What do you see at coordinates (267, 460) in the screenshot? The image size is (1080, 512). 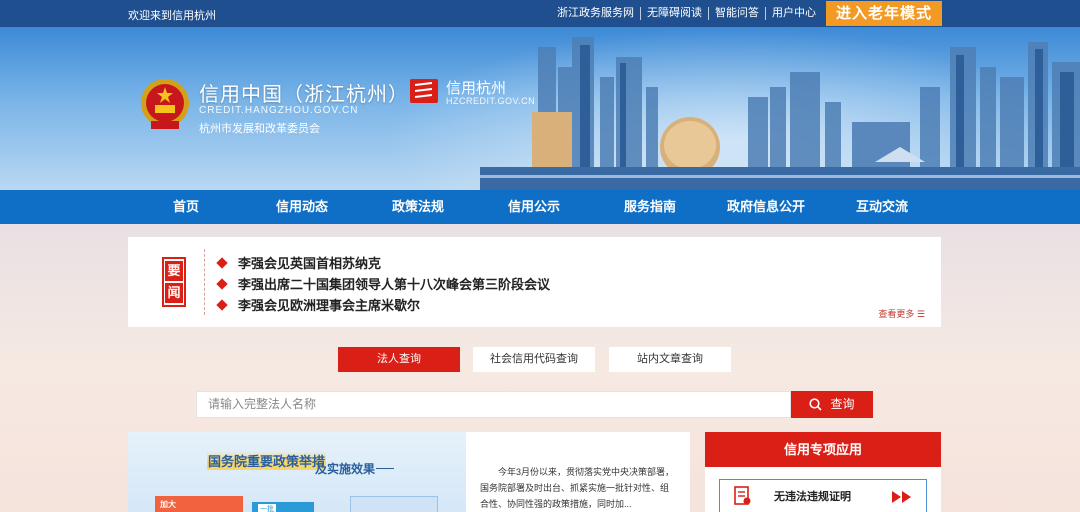 I see `policy-title: 国务院重要政策举措` at bounding box center [267, 460].